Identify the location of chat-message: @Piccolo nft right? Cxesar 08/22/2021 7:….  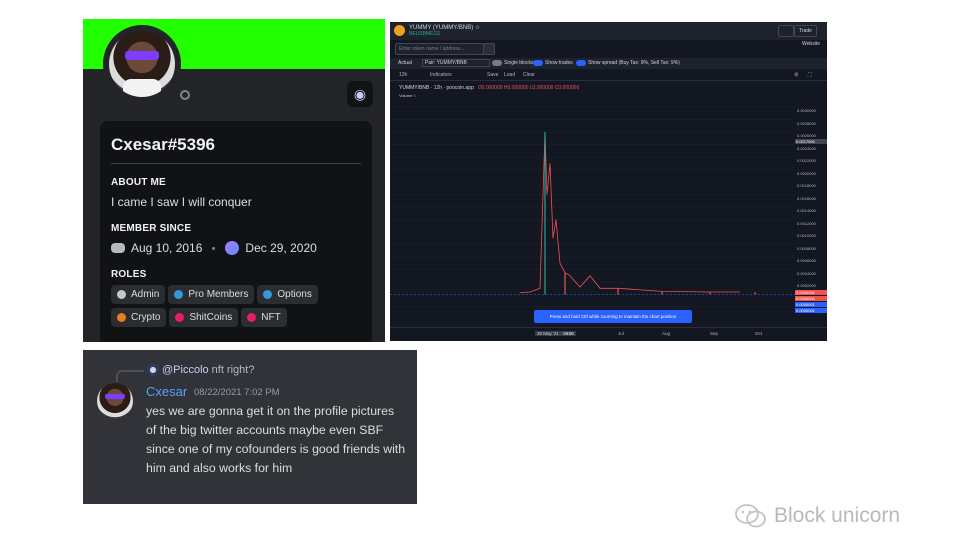
(250, 427).